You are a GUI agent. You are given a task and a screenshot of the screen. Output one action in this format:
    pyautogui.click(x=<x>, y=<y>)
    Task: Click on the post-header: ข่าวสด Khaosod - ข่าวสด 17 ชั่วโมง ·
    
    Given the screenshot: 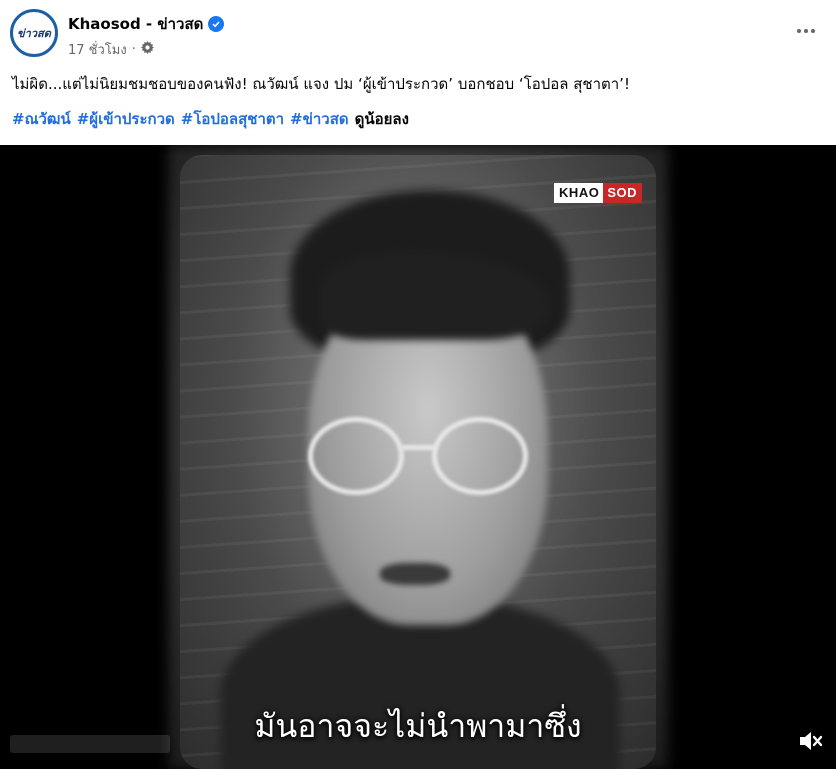 What is the action you would take?
    pyautogui.click(x=418, y=35)
    